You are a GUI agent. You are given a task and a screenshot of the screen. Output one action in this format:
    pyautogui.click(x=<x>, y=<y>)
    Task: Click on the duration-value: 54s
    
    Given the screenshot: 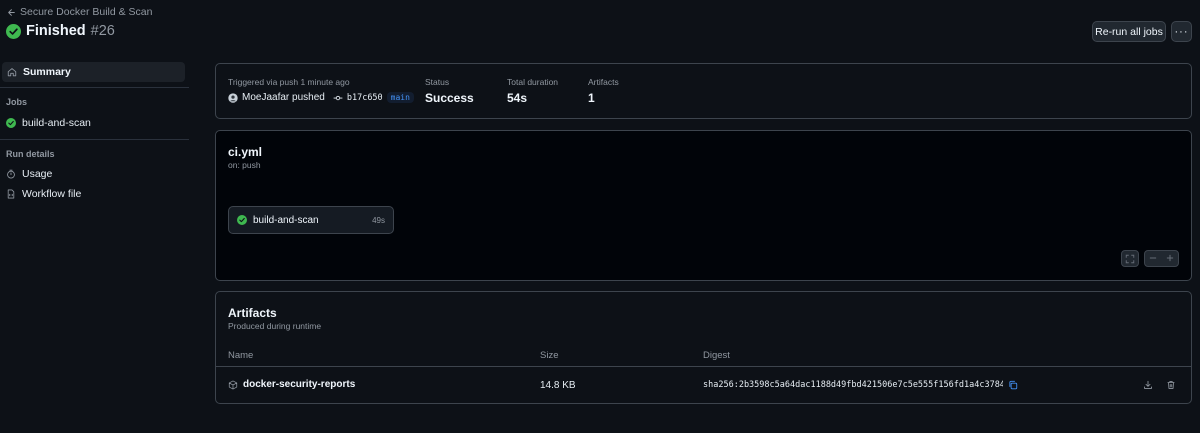 What is the action you would take?
    pyautogui.click(x=517, y=98)
    